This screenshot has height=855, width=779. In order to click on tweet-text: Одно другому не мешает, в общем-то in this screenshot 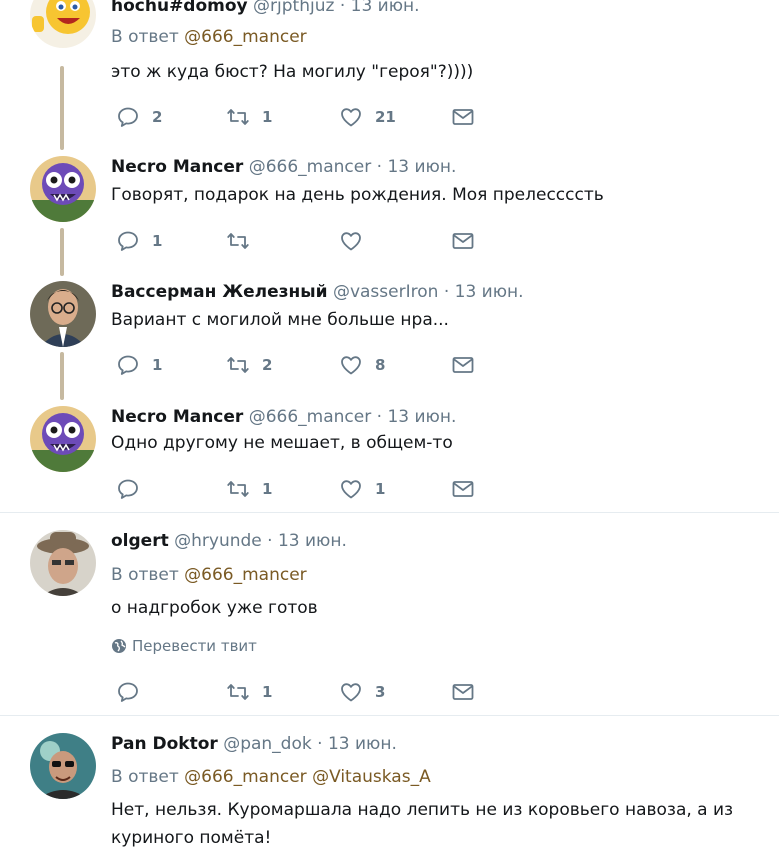, I will do `click(282, 443)`.